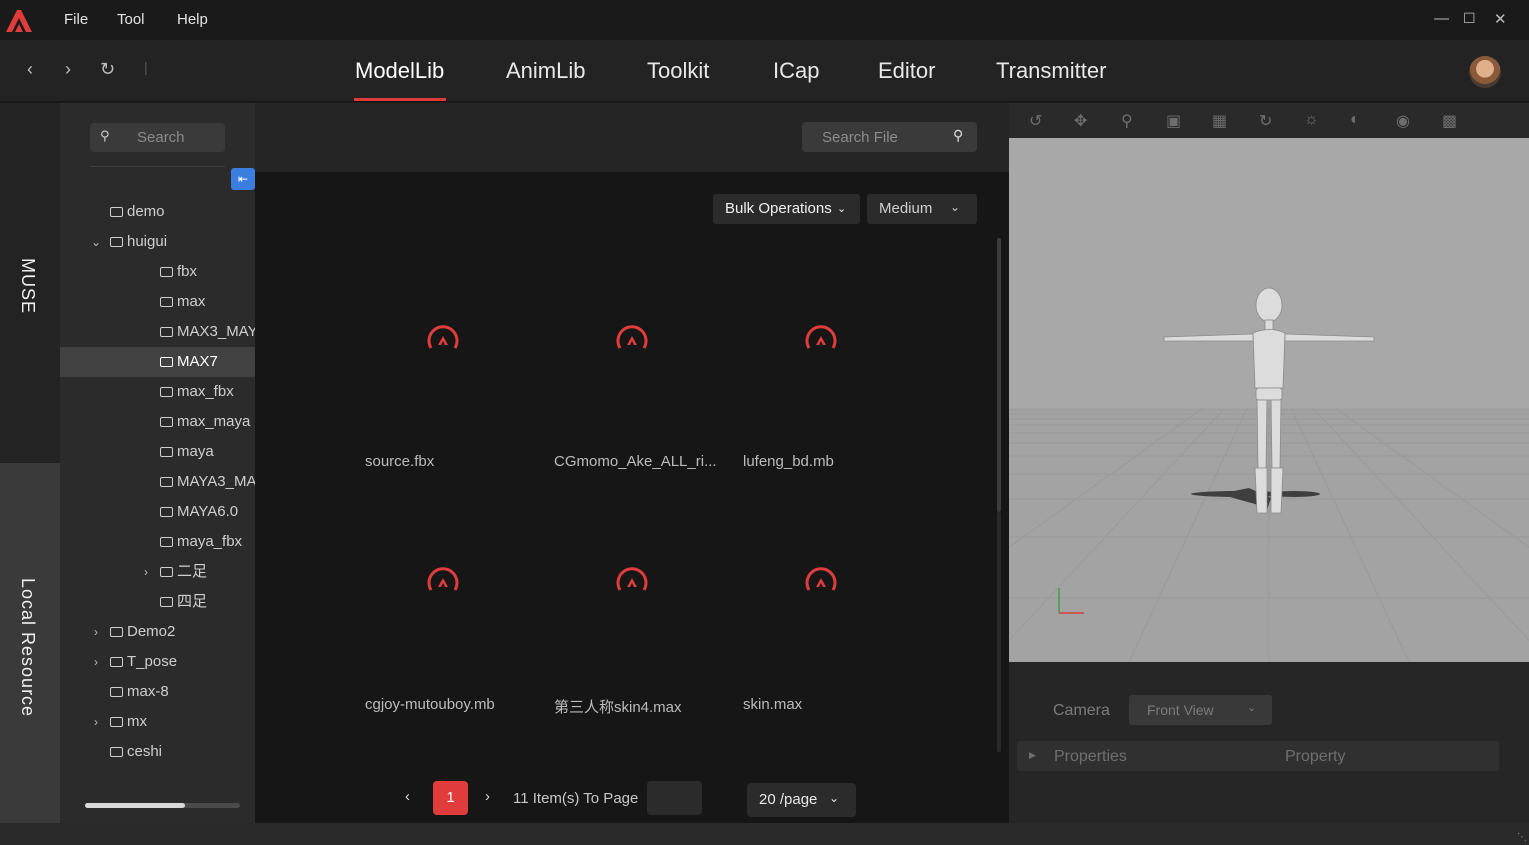  I want to click on tree-search-input: ⚲ Search, so click(157, 137).